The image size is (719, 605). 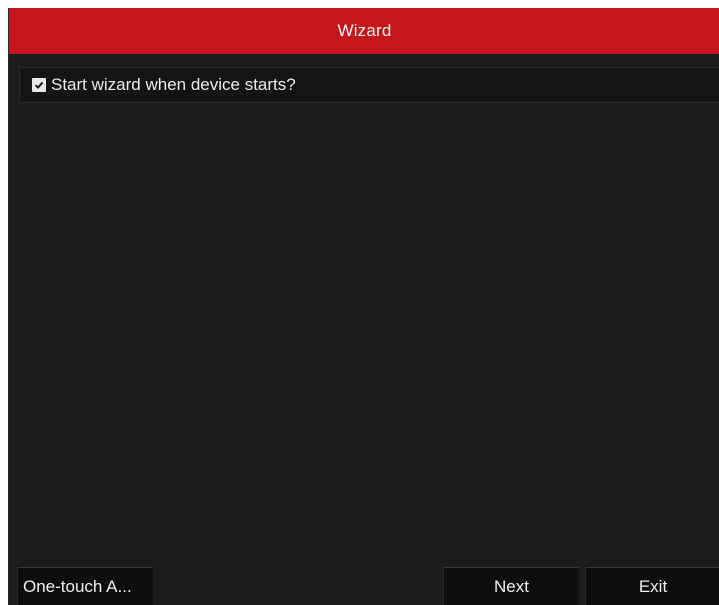 What do you see at coordinates (173, 84) in the screenshot?
I see `start-wizard-label: Start wizard when device starts?` at bounding box center [173, 84].